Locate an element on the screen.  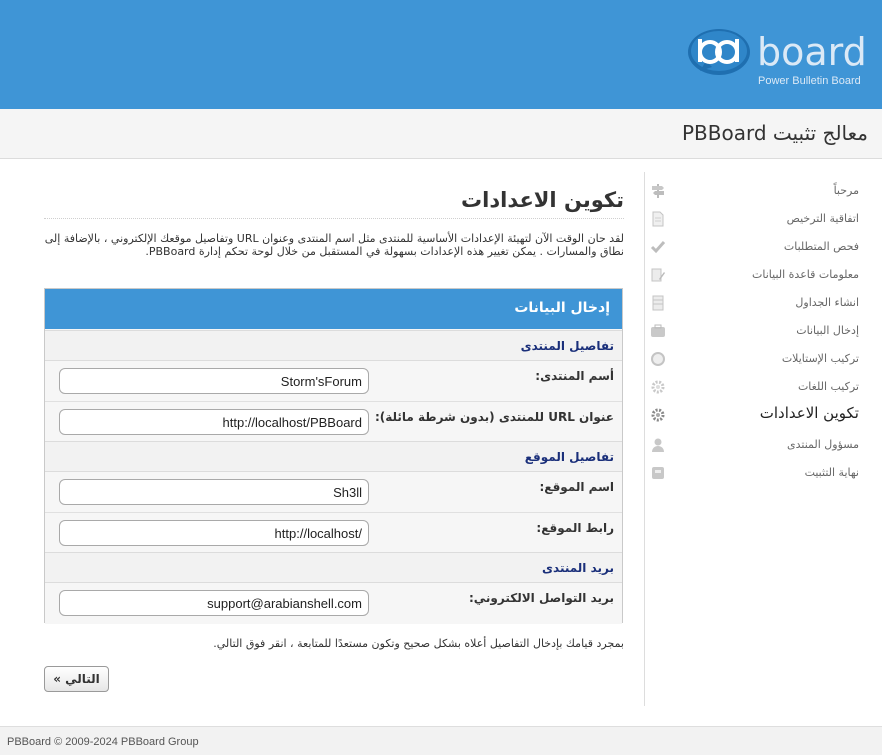
step-label: اتفاقية الترخيص is located at coordinates (822, 218).